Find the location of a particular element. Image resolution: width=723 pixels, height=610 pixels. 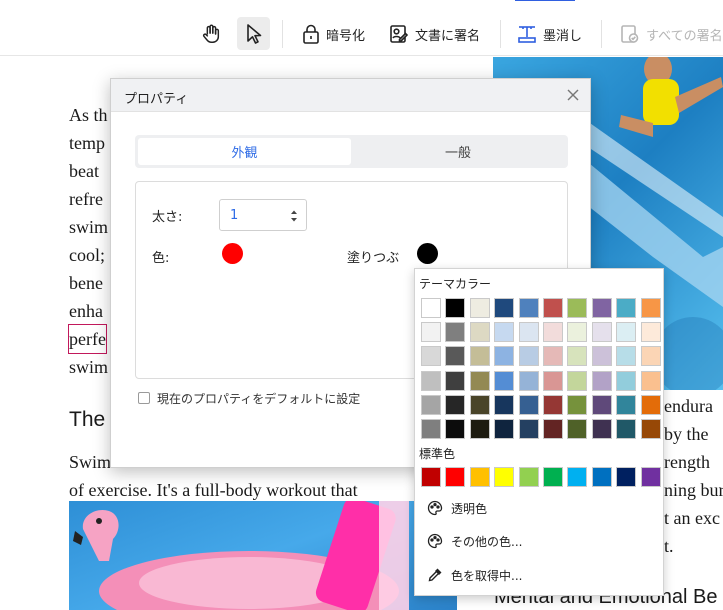

stroke-color-swatch is located at coordinates (232, 253).